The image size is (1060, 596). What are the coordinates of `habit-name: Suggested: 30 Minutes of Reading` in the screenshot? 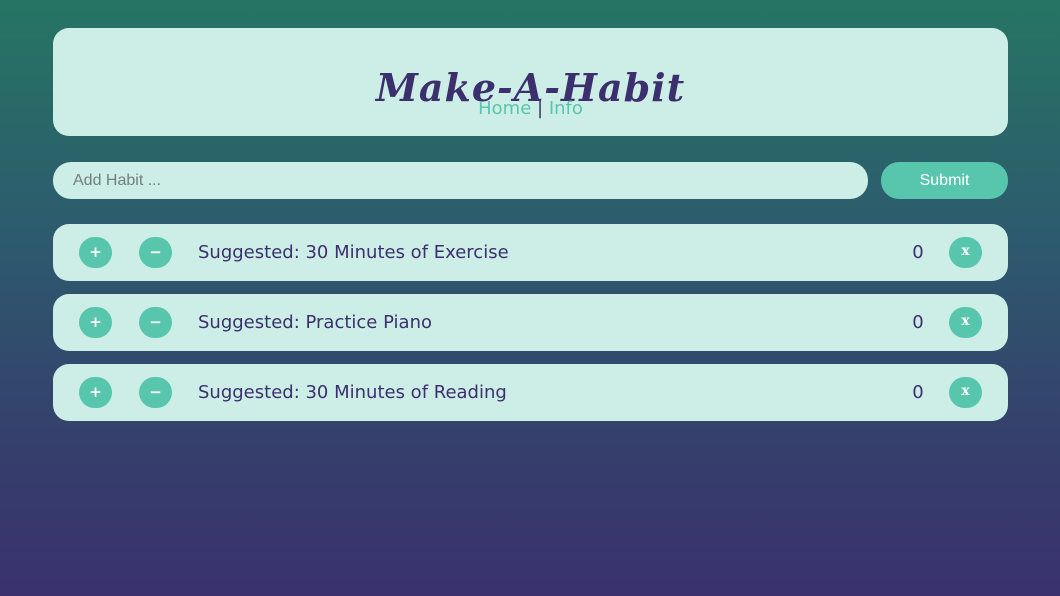 It's located at (352, 392).